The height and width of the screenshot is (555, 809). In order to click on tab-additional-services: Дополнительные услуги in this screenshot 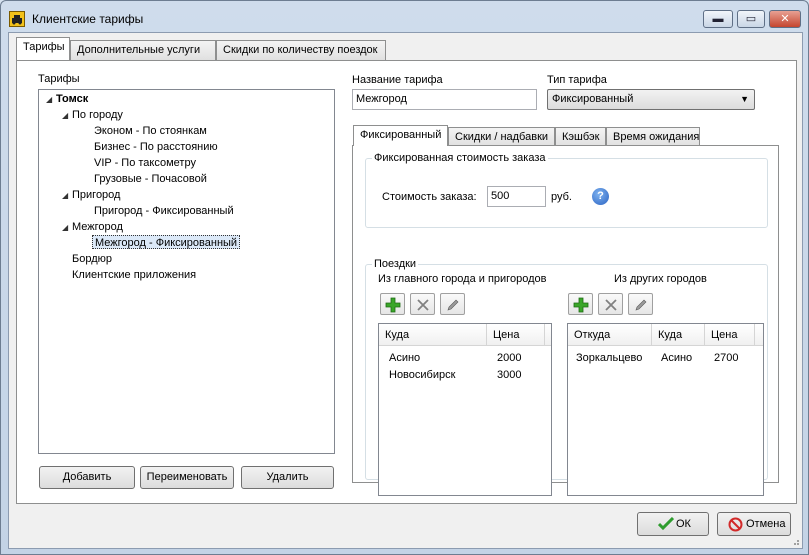, I will do `click(143, 50)`.